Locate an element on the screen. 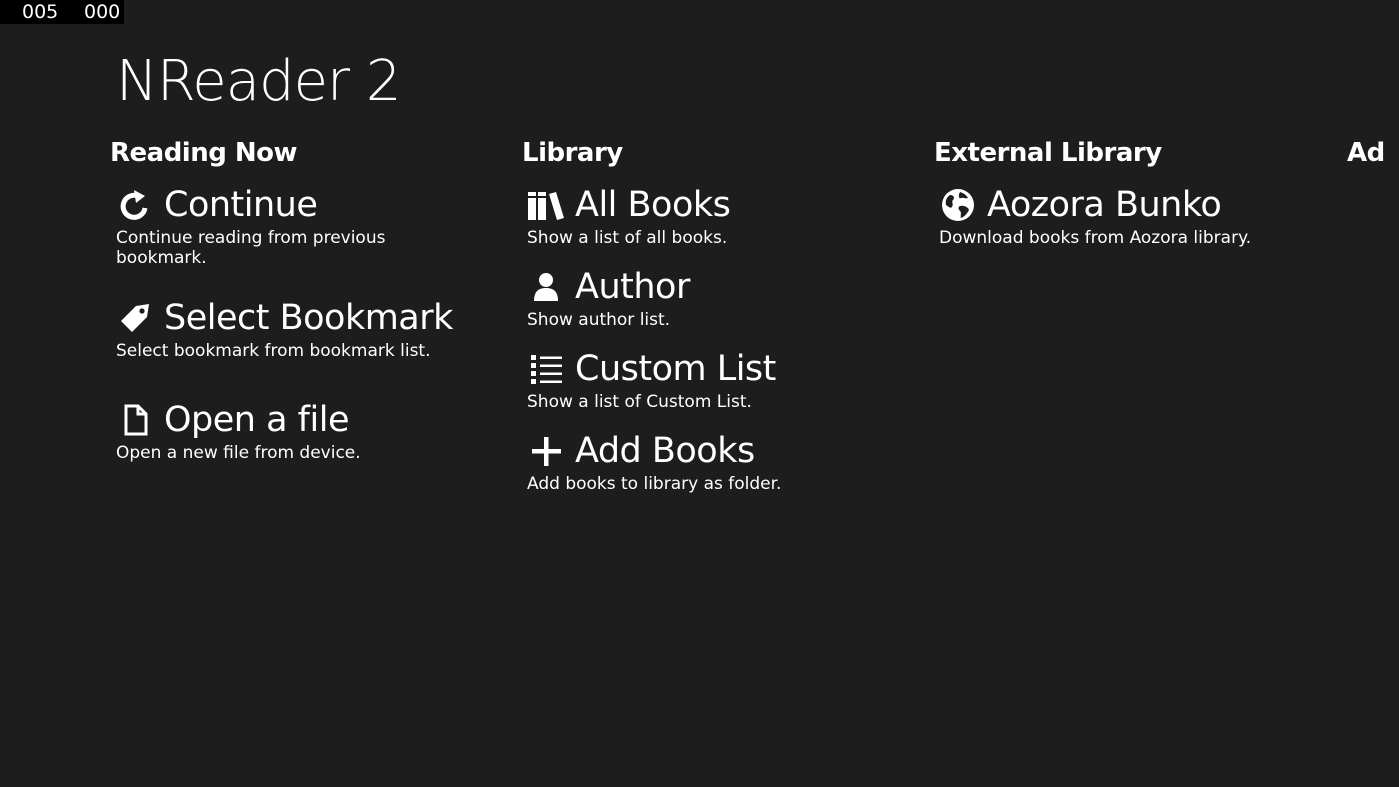 Image resolution: width=1399 pixels, height=787 pixels. group-header-library: Library is located at coordinates (572, 153).